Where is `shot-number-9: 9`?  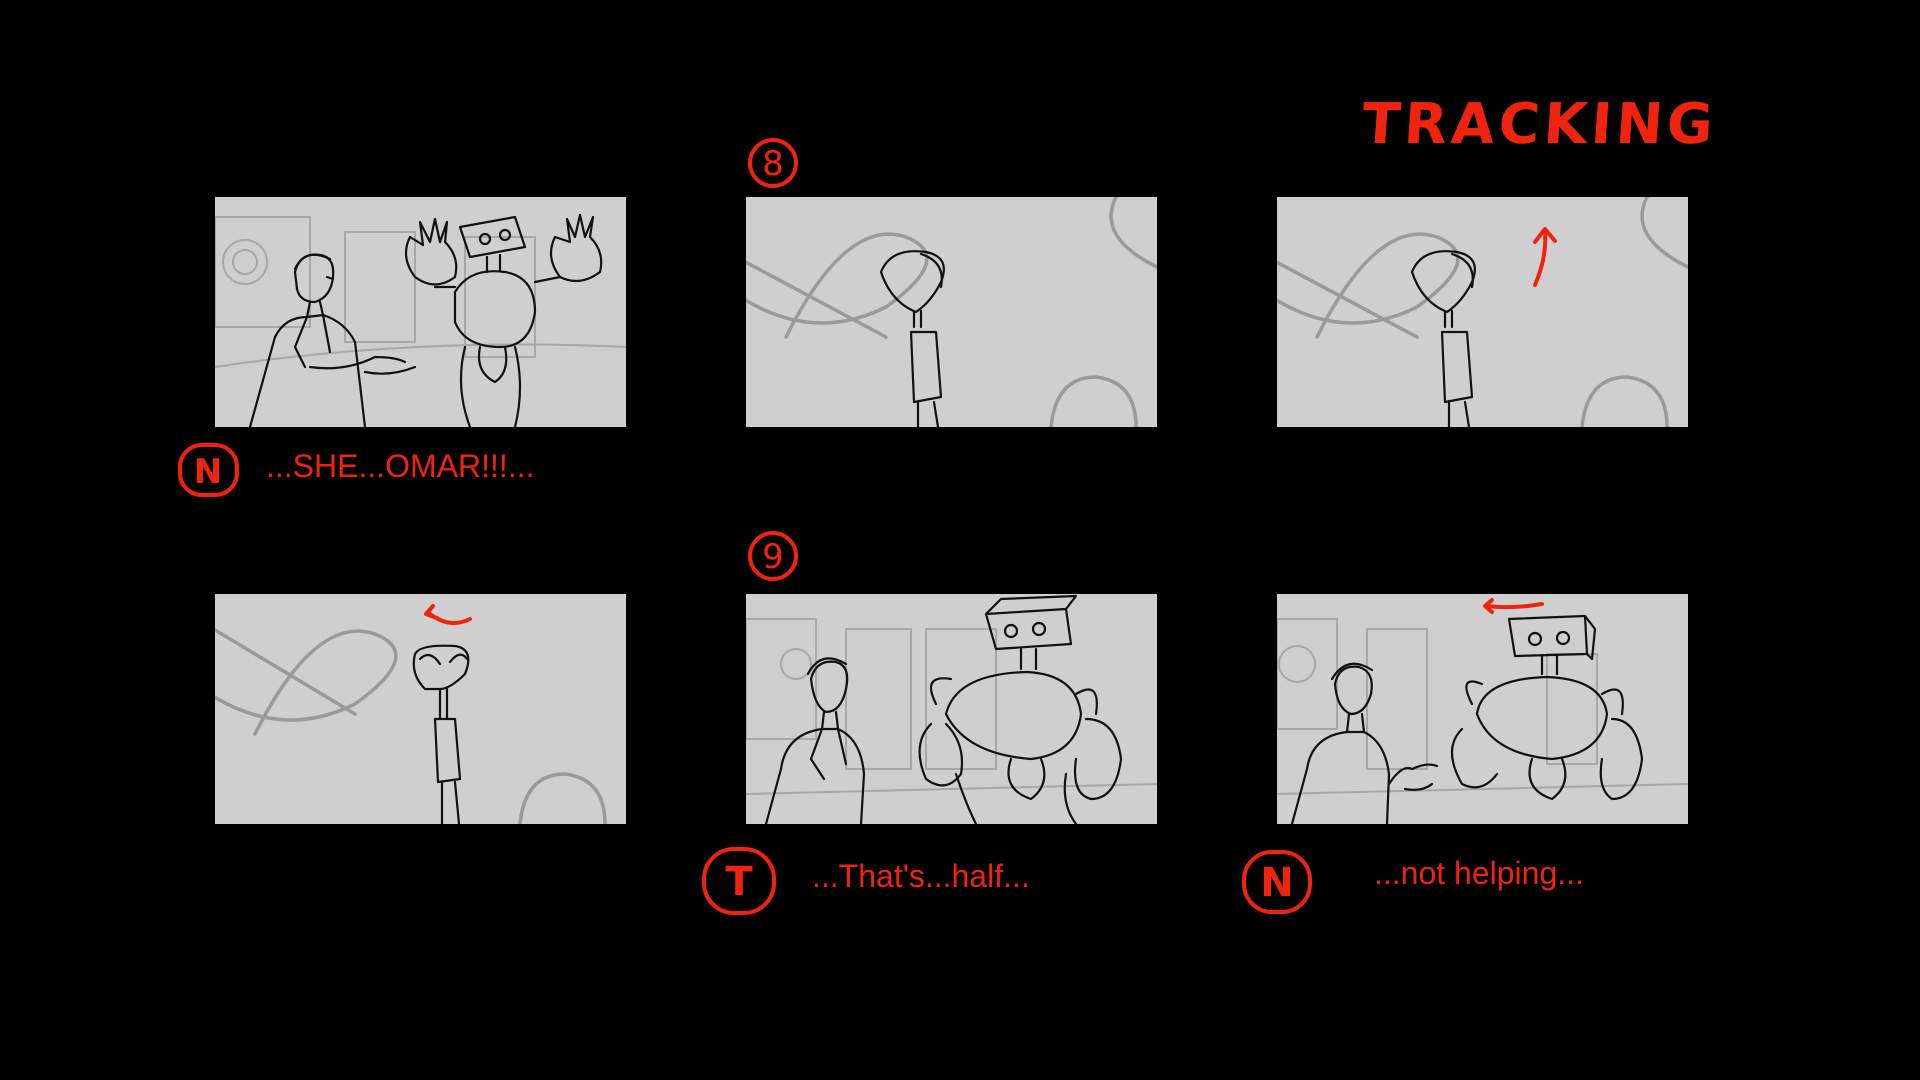 shot-number-9: 9 is located at coordinates (773, 556).